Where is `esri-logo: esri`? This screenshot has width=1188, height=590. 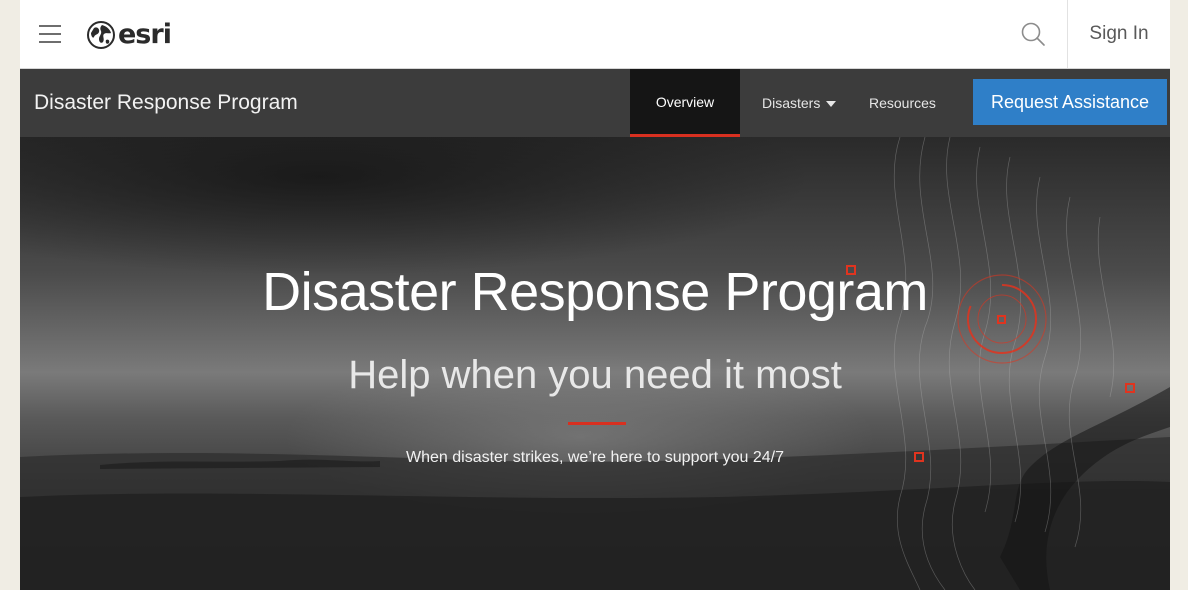
esri-logo: esri is located at coordinates (129, 34).